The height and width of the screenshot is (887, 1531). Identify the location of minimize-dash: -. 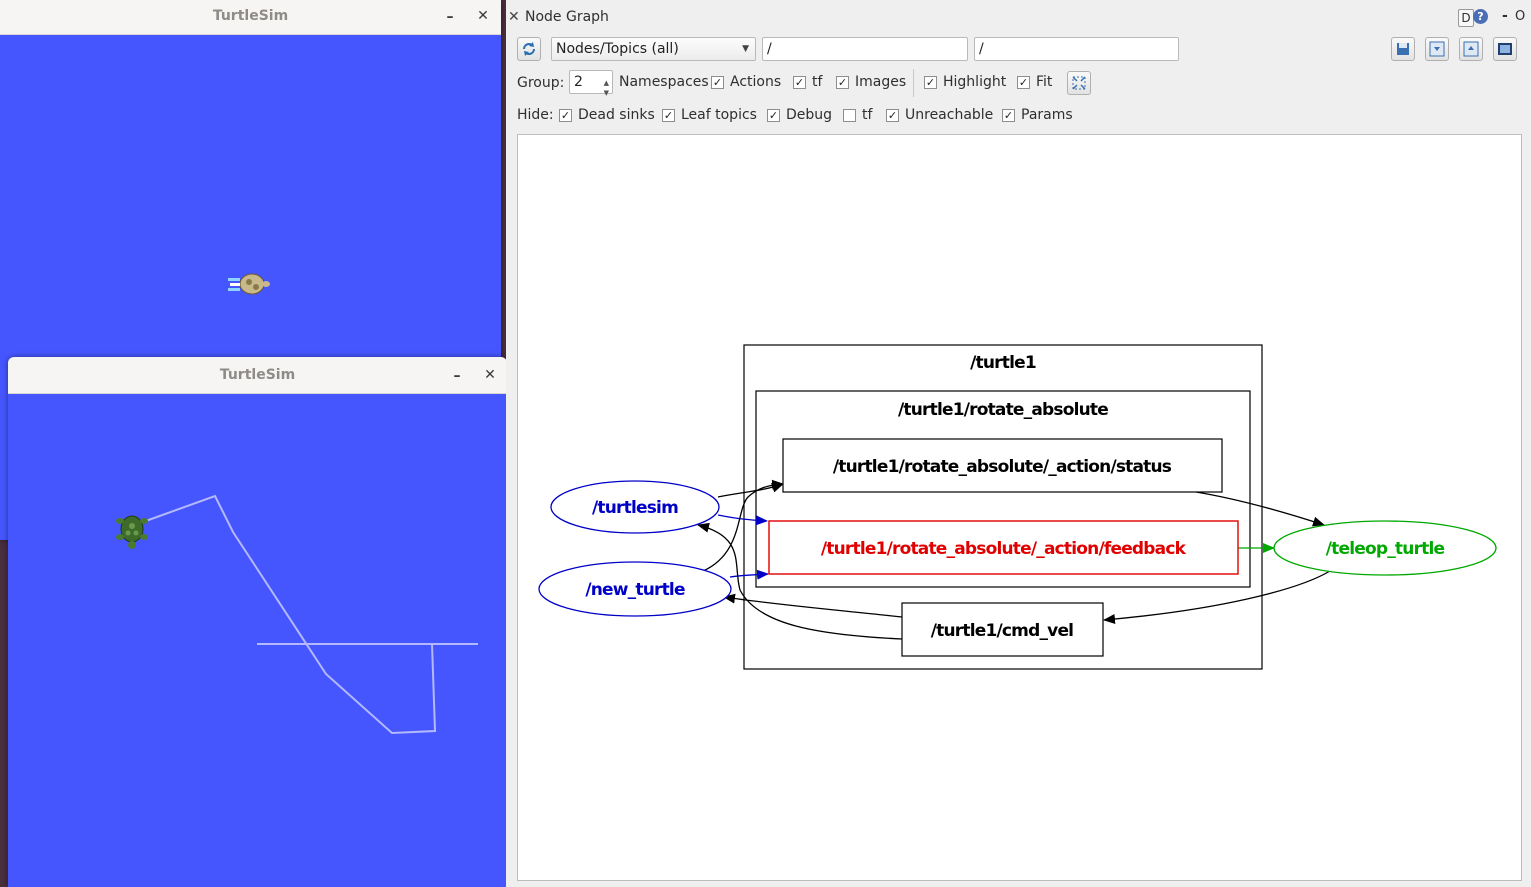
(1505, 16).